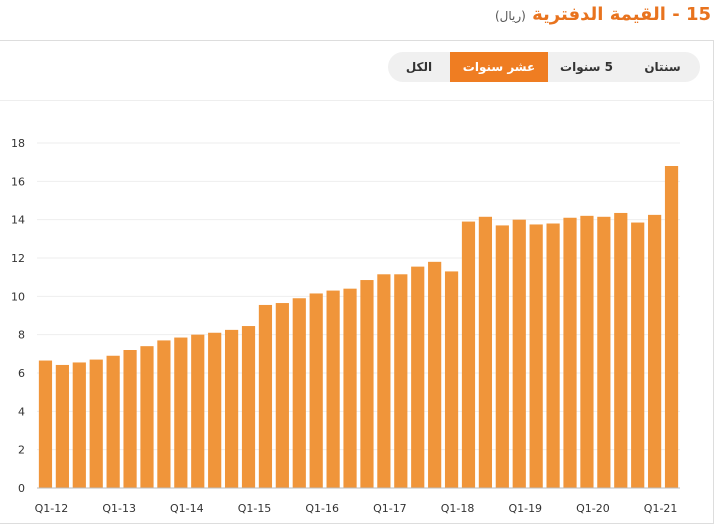 The image size is (717, 525). What do you see at coordinates (21, 450) in the screenshot?
I see `y-tick-label: 2` at bounding box center [21, 450].